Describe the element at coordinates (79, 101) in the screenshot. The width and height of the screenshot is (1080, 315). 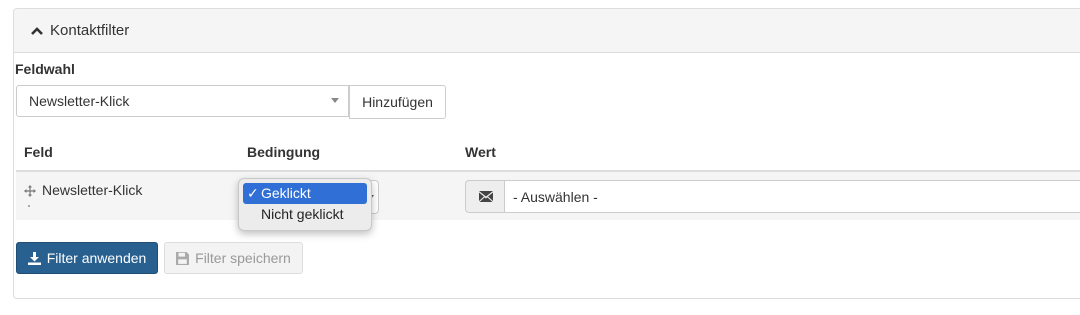
I see `field-picker-value: Newsletter-Klick` at that location.